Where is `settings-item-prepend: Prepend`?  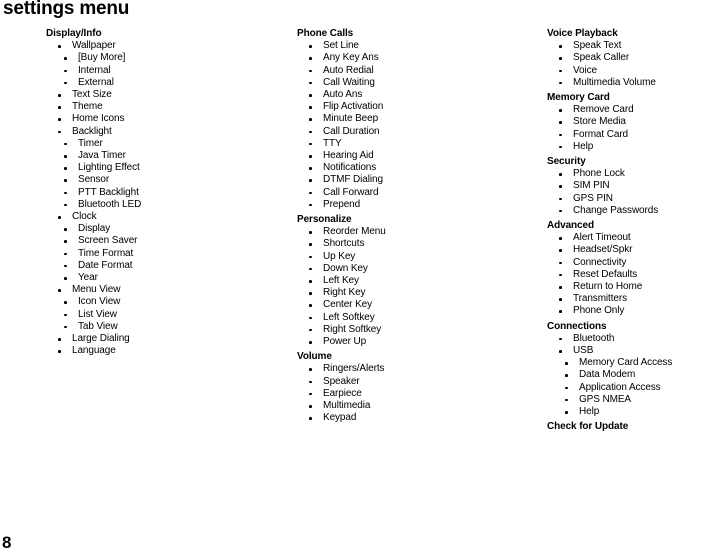
settings-item-prepend: Prepend is located at coordinates (417, 205).